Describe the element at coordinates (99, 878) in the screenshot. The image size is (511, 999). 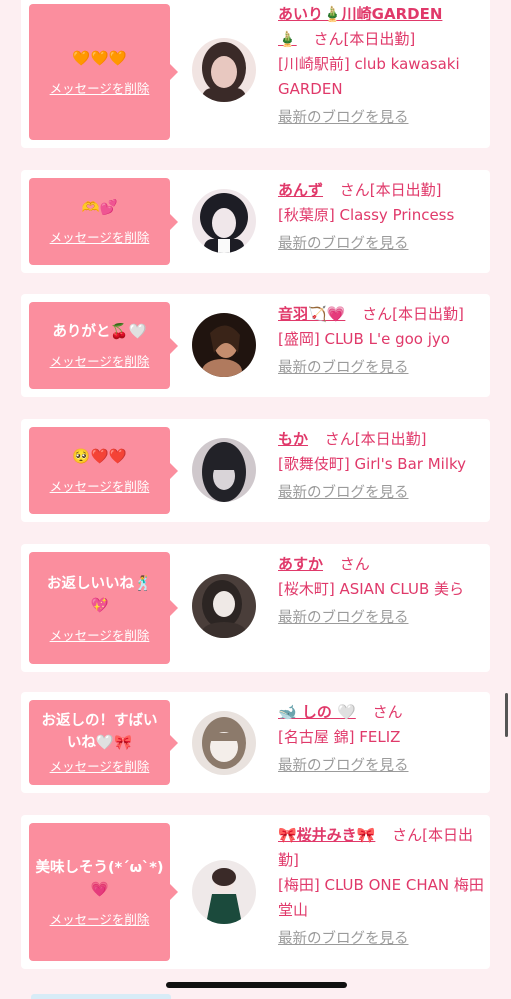
I see `message-text: 美味しそう(*´ω`*)💗` at that location.